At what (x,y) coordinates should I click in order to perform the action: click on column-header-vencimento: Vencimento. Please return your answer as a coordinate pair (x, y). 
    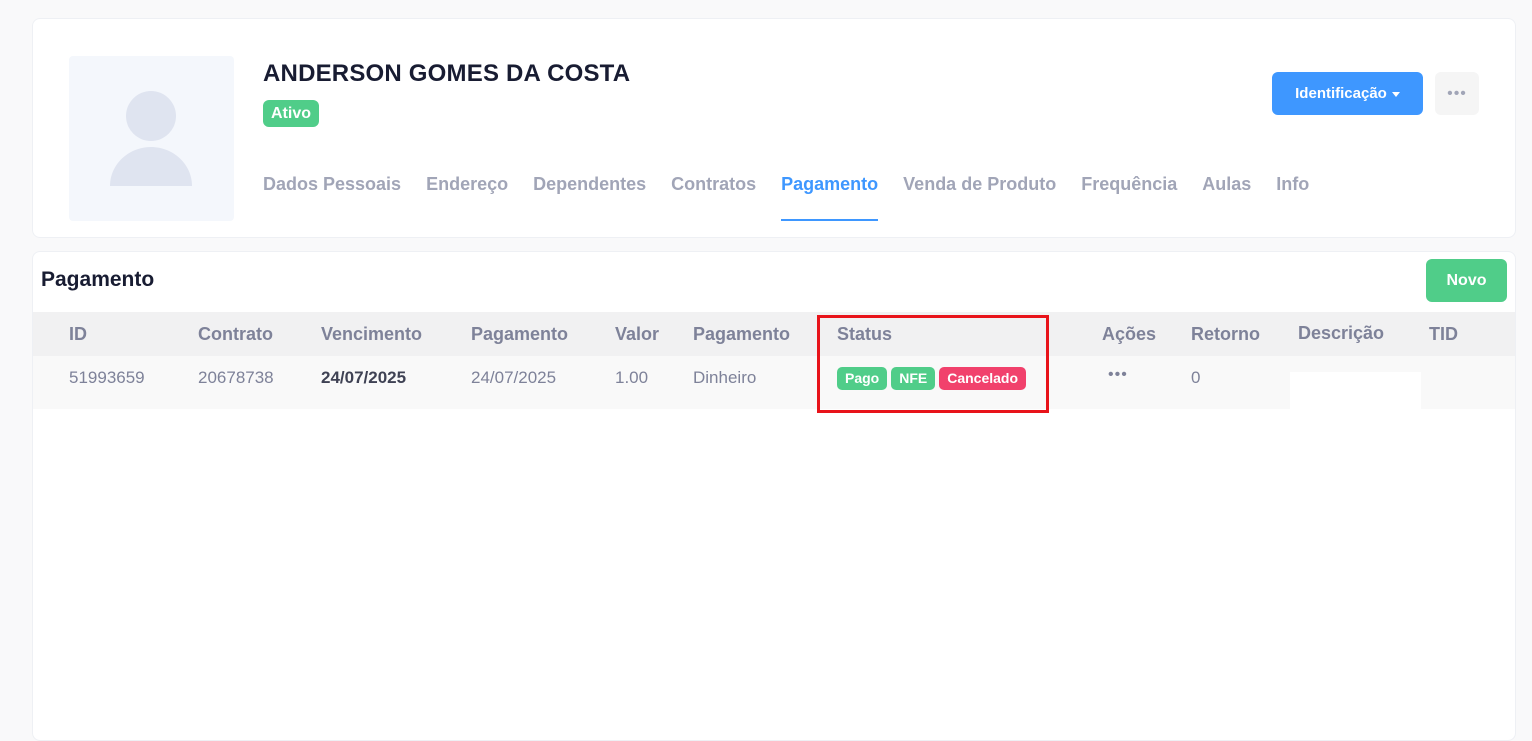
    Looking at the image, I should click on (371, 334).